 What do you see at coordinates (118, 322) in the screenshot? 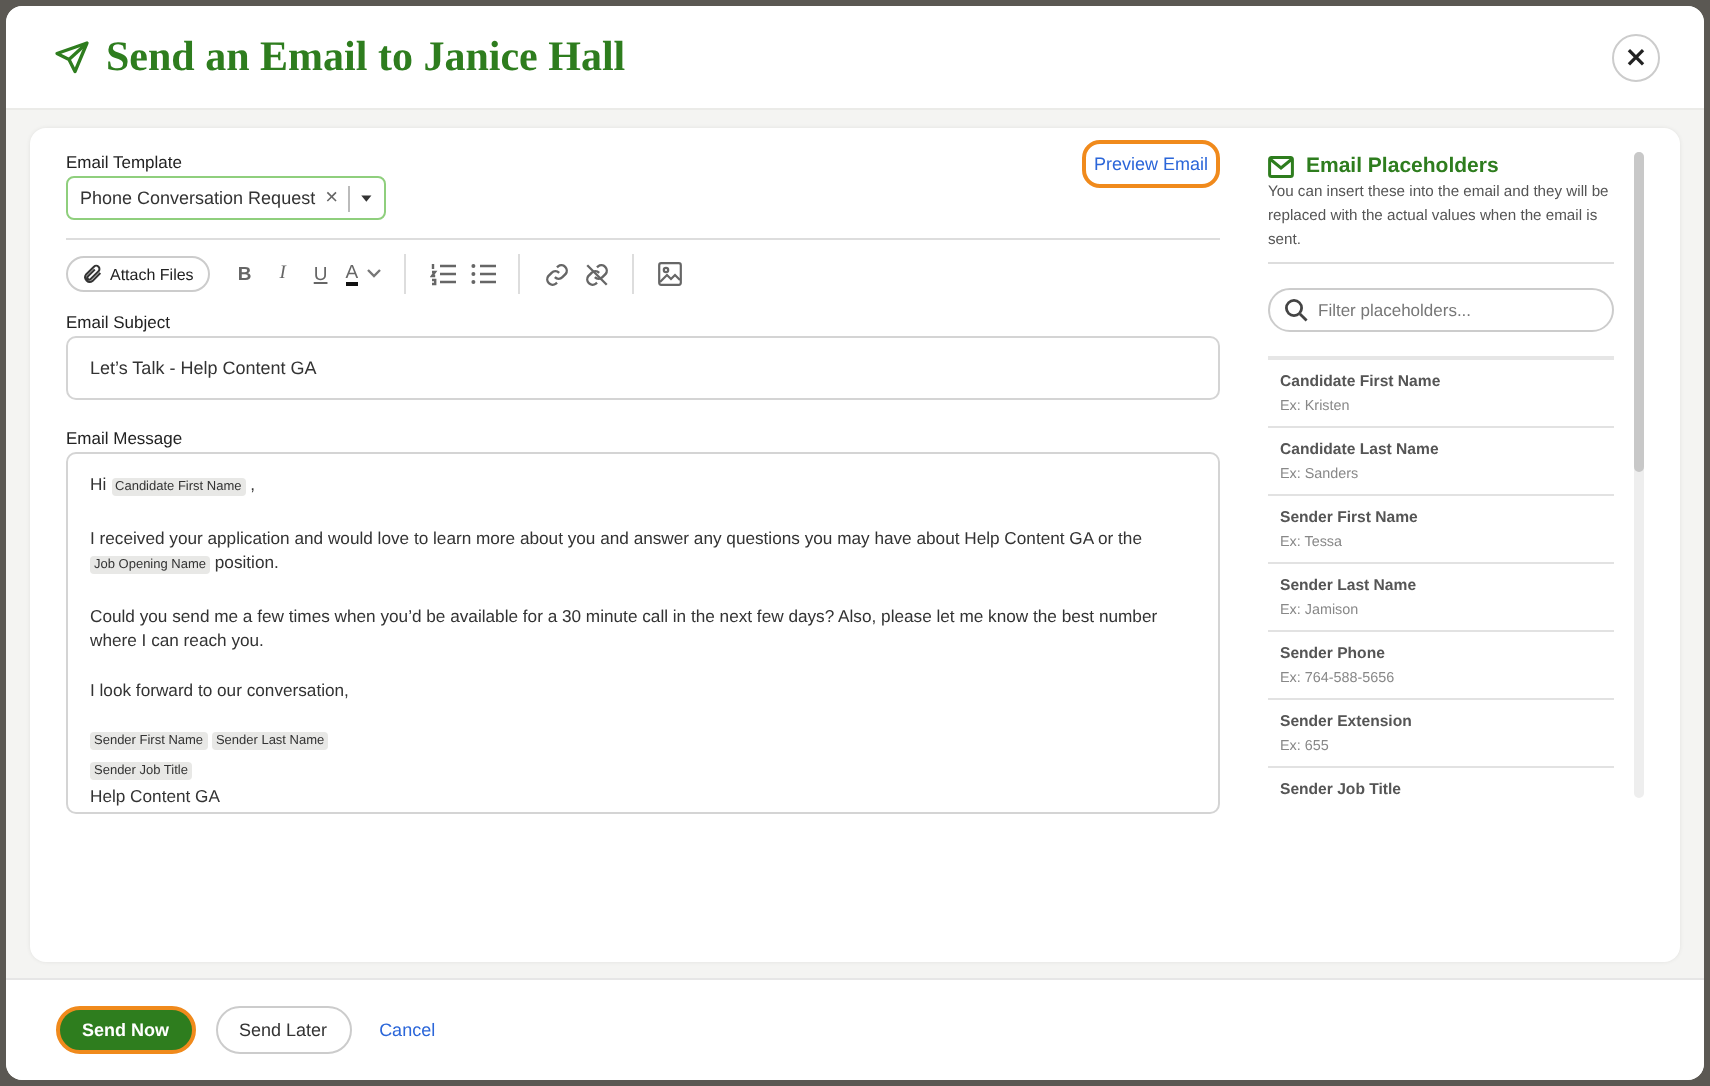
I see `field-label: Email Subject` at bounding box center [118, 322].